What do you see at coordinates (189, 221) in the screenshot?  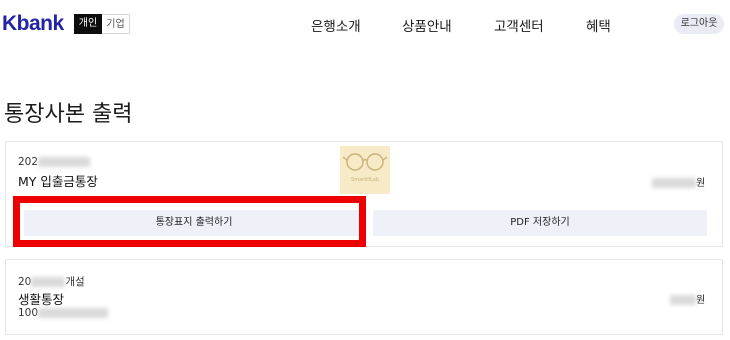 I see `highlight-box` at bounding box center [189, 221].